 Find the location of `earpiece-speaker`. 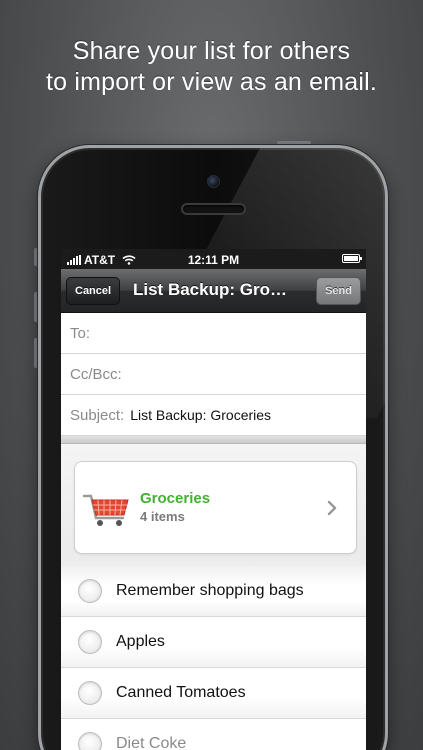

earpiece-speaker is located at coordinates (213, 209).